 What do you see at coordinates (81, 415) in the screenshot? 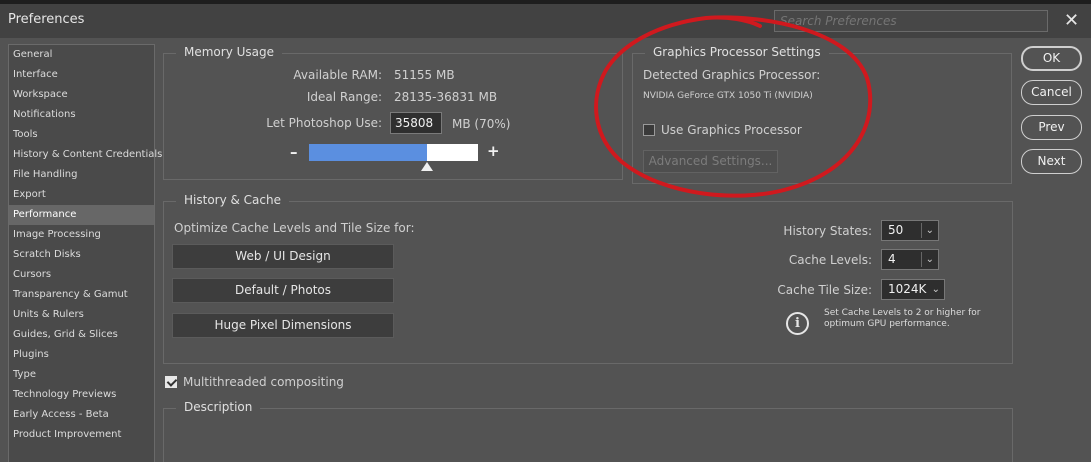
I see `sidebar-item-early-access: Early Access - Beta` at bounding box center [81, 415].